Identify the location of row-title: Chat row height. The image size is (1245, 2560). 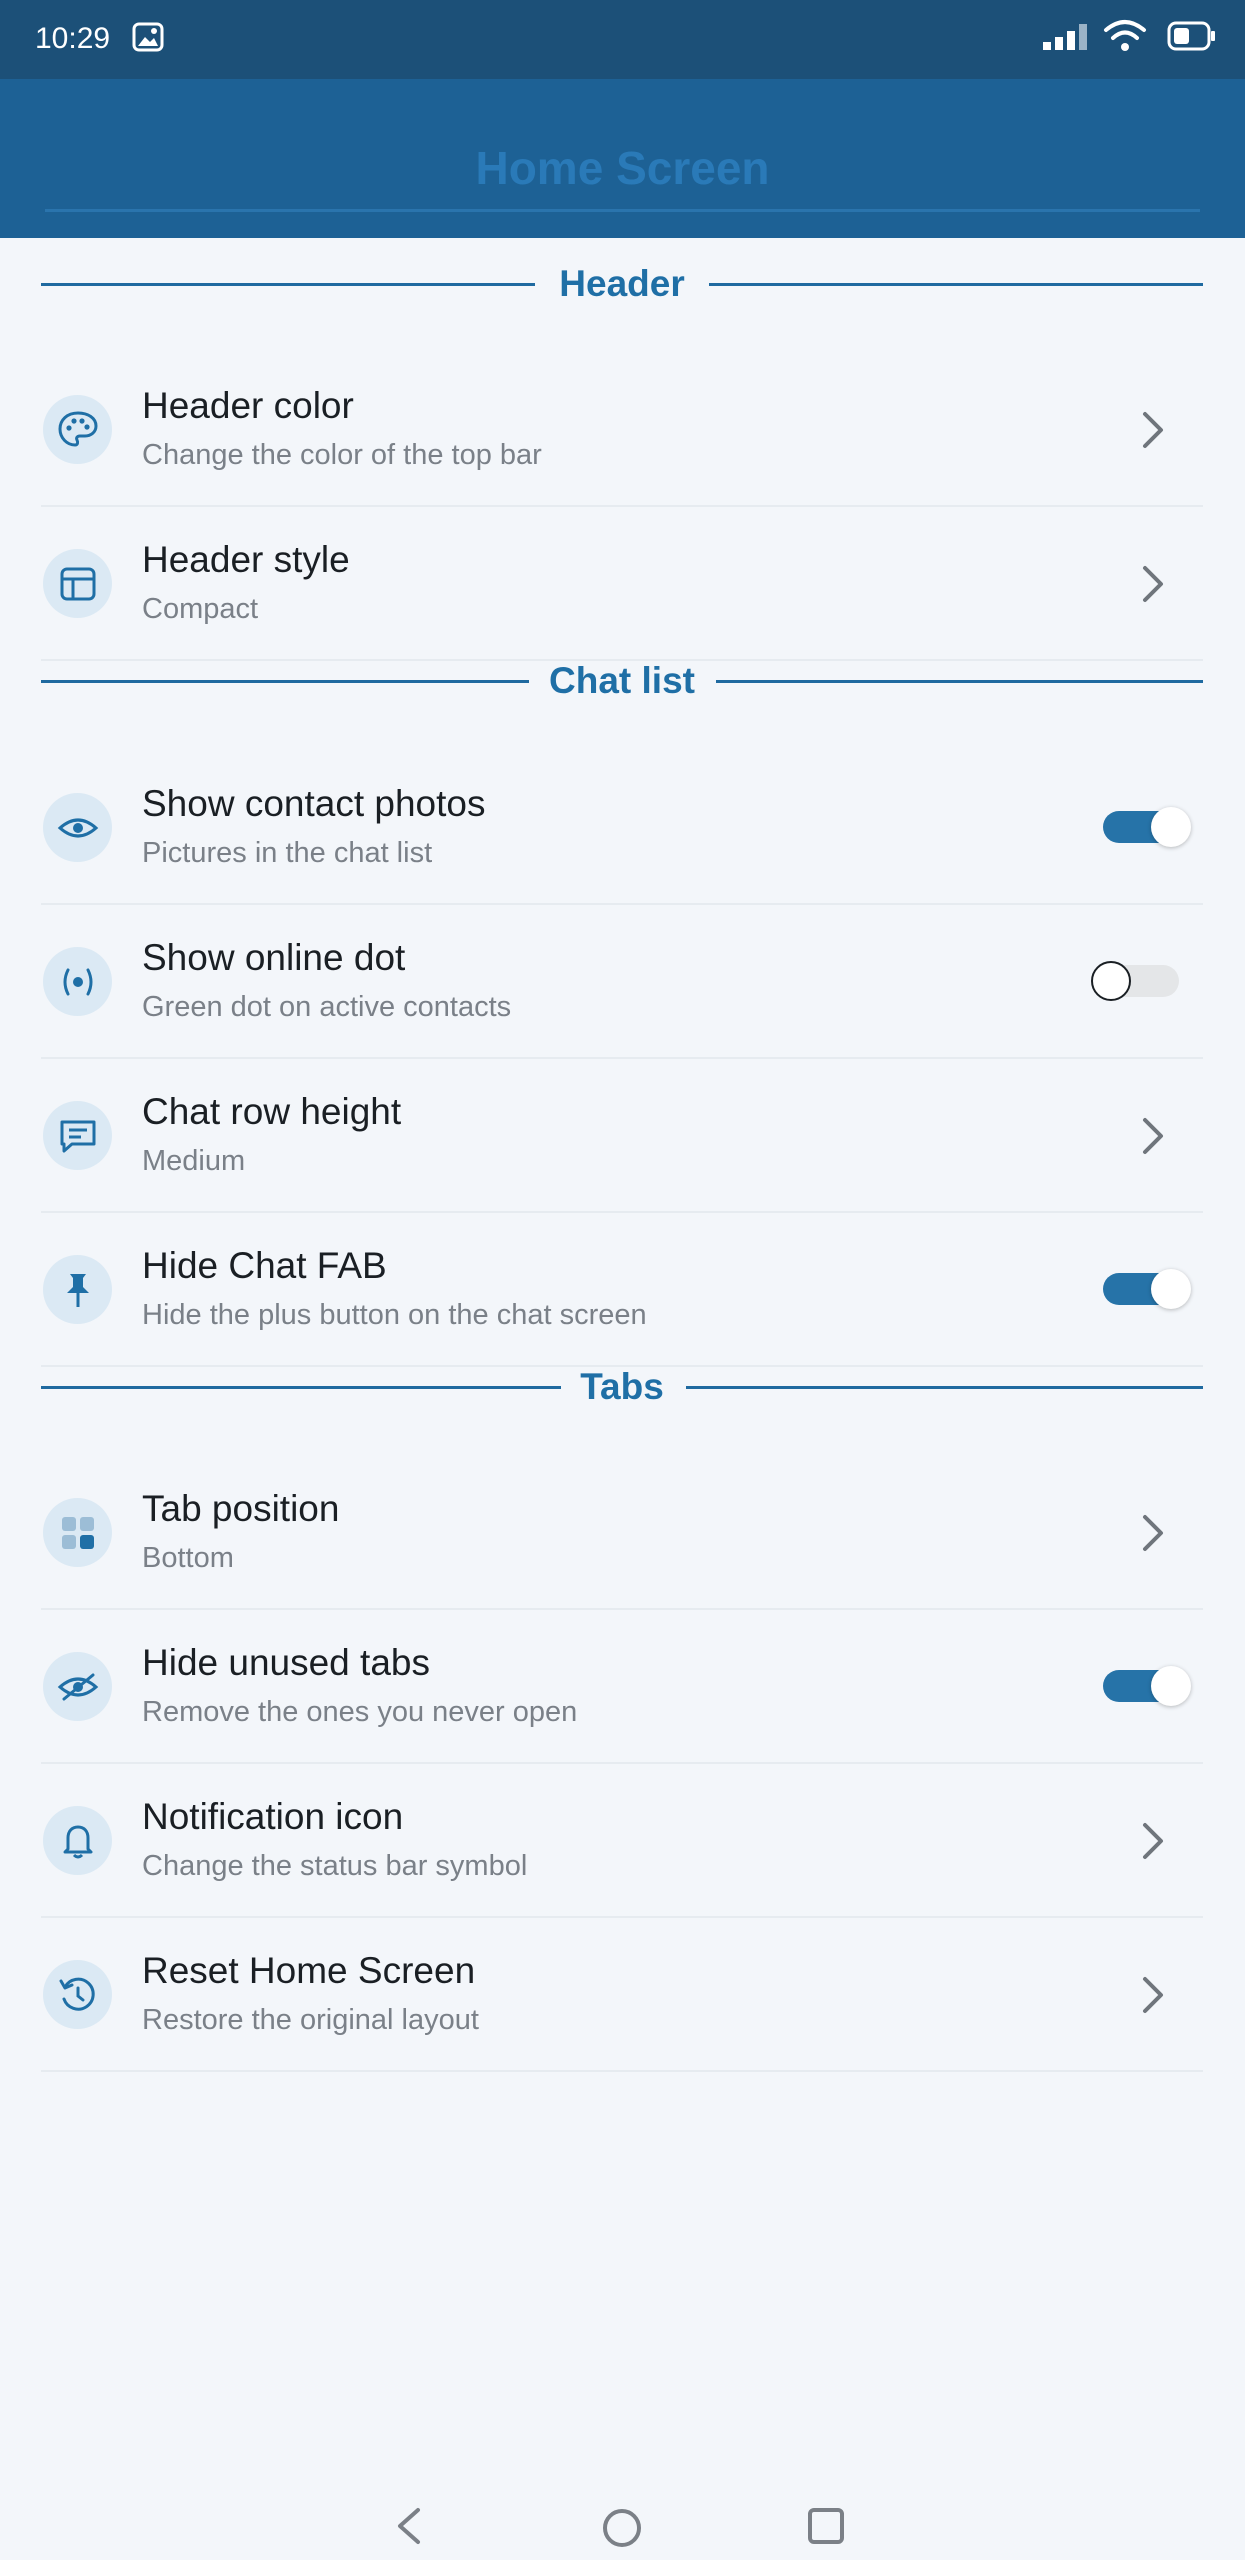
(272, 1111).